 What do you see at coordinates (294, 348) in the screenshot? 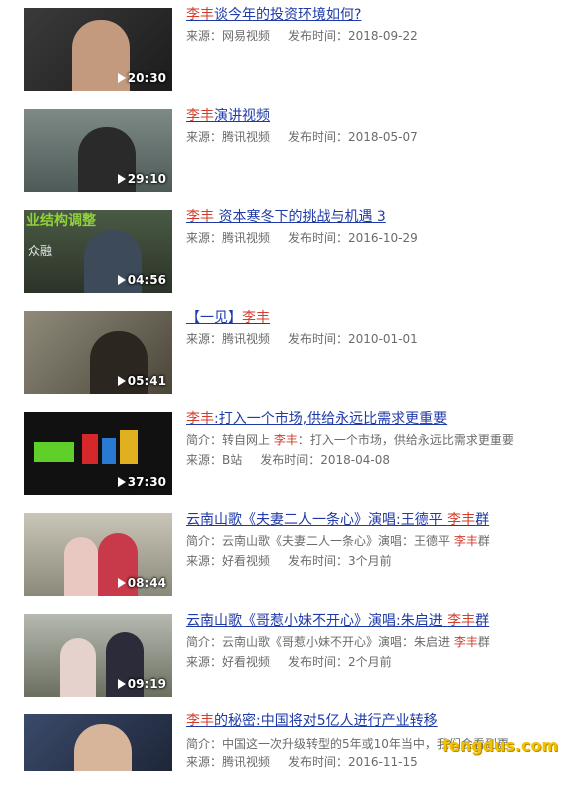
I see `list-item: 05:41 【一见】李丰 来源：腾讯视频 发布时间：2010-01-01` at bounding box center [294, 348].